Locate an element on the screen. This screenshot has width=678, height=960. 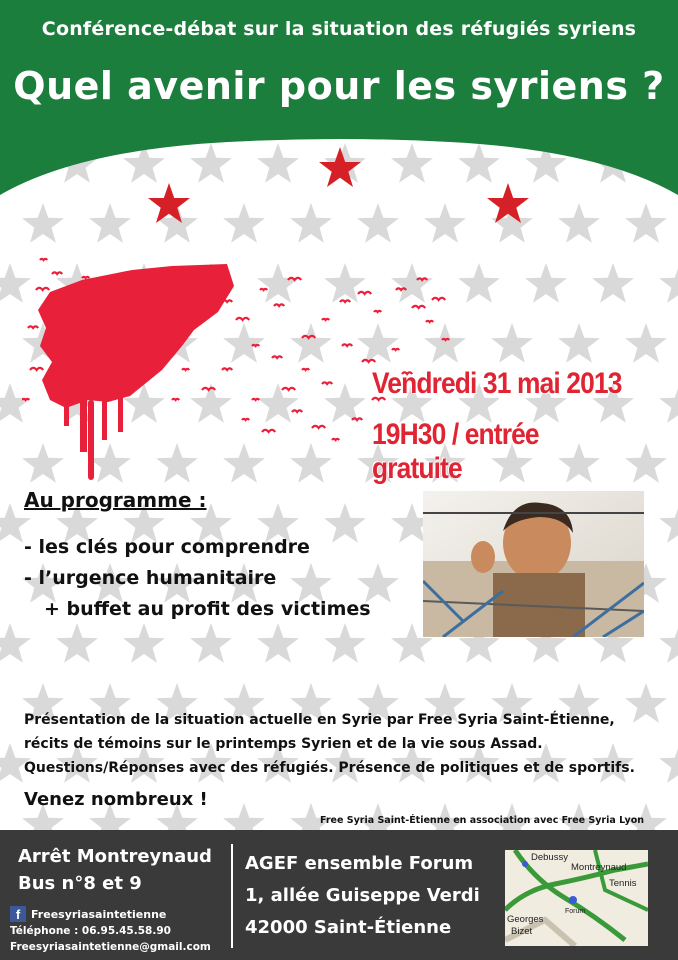
call-to-action: Venez nombreux ! is located at coordinates (116, 799).